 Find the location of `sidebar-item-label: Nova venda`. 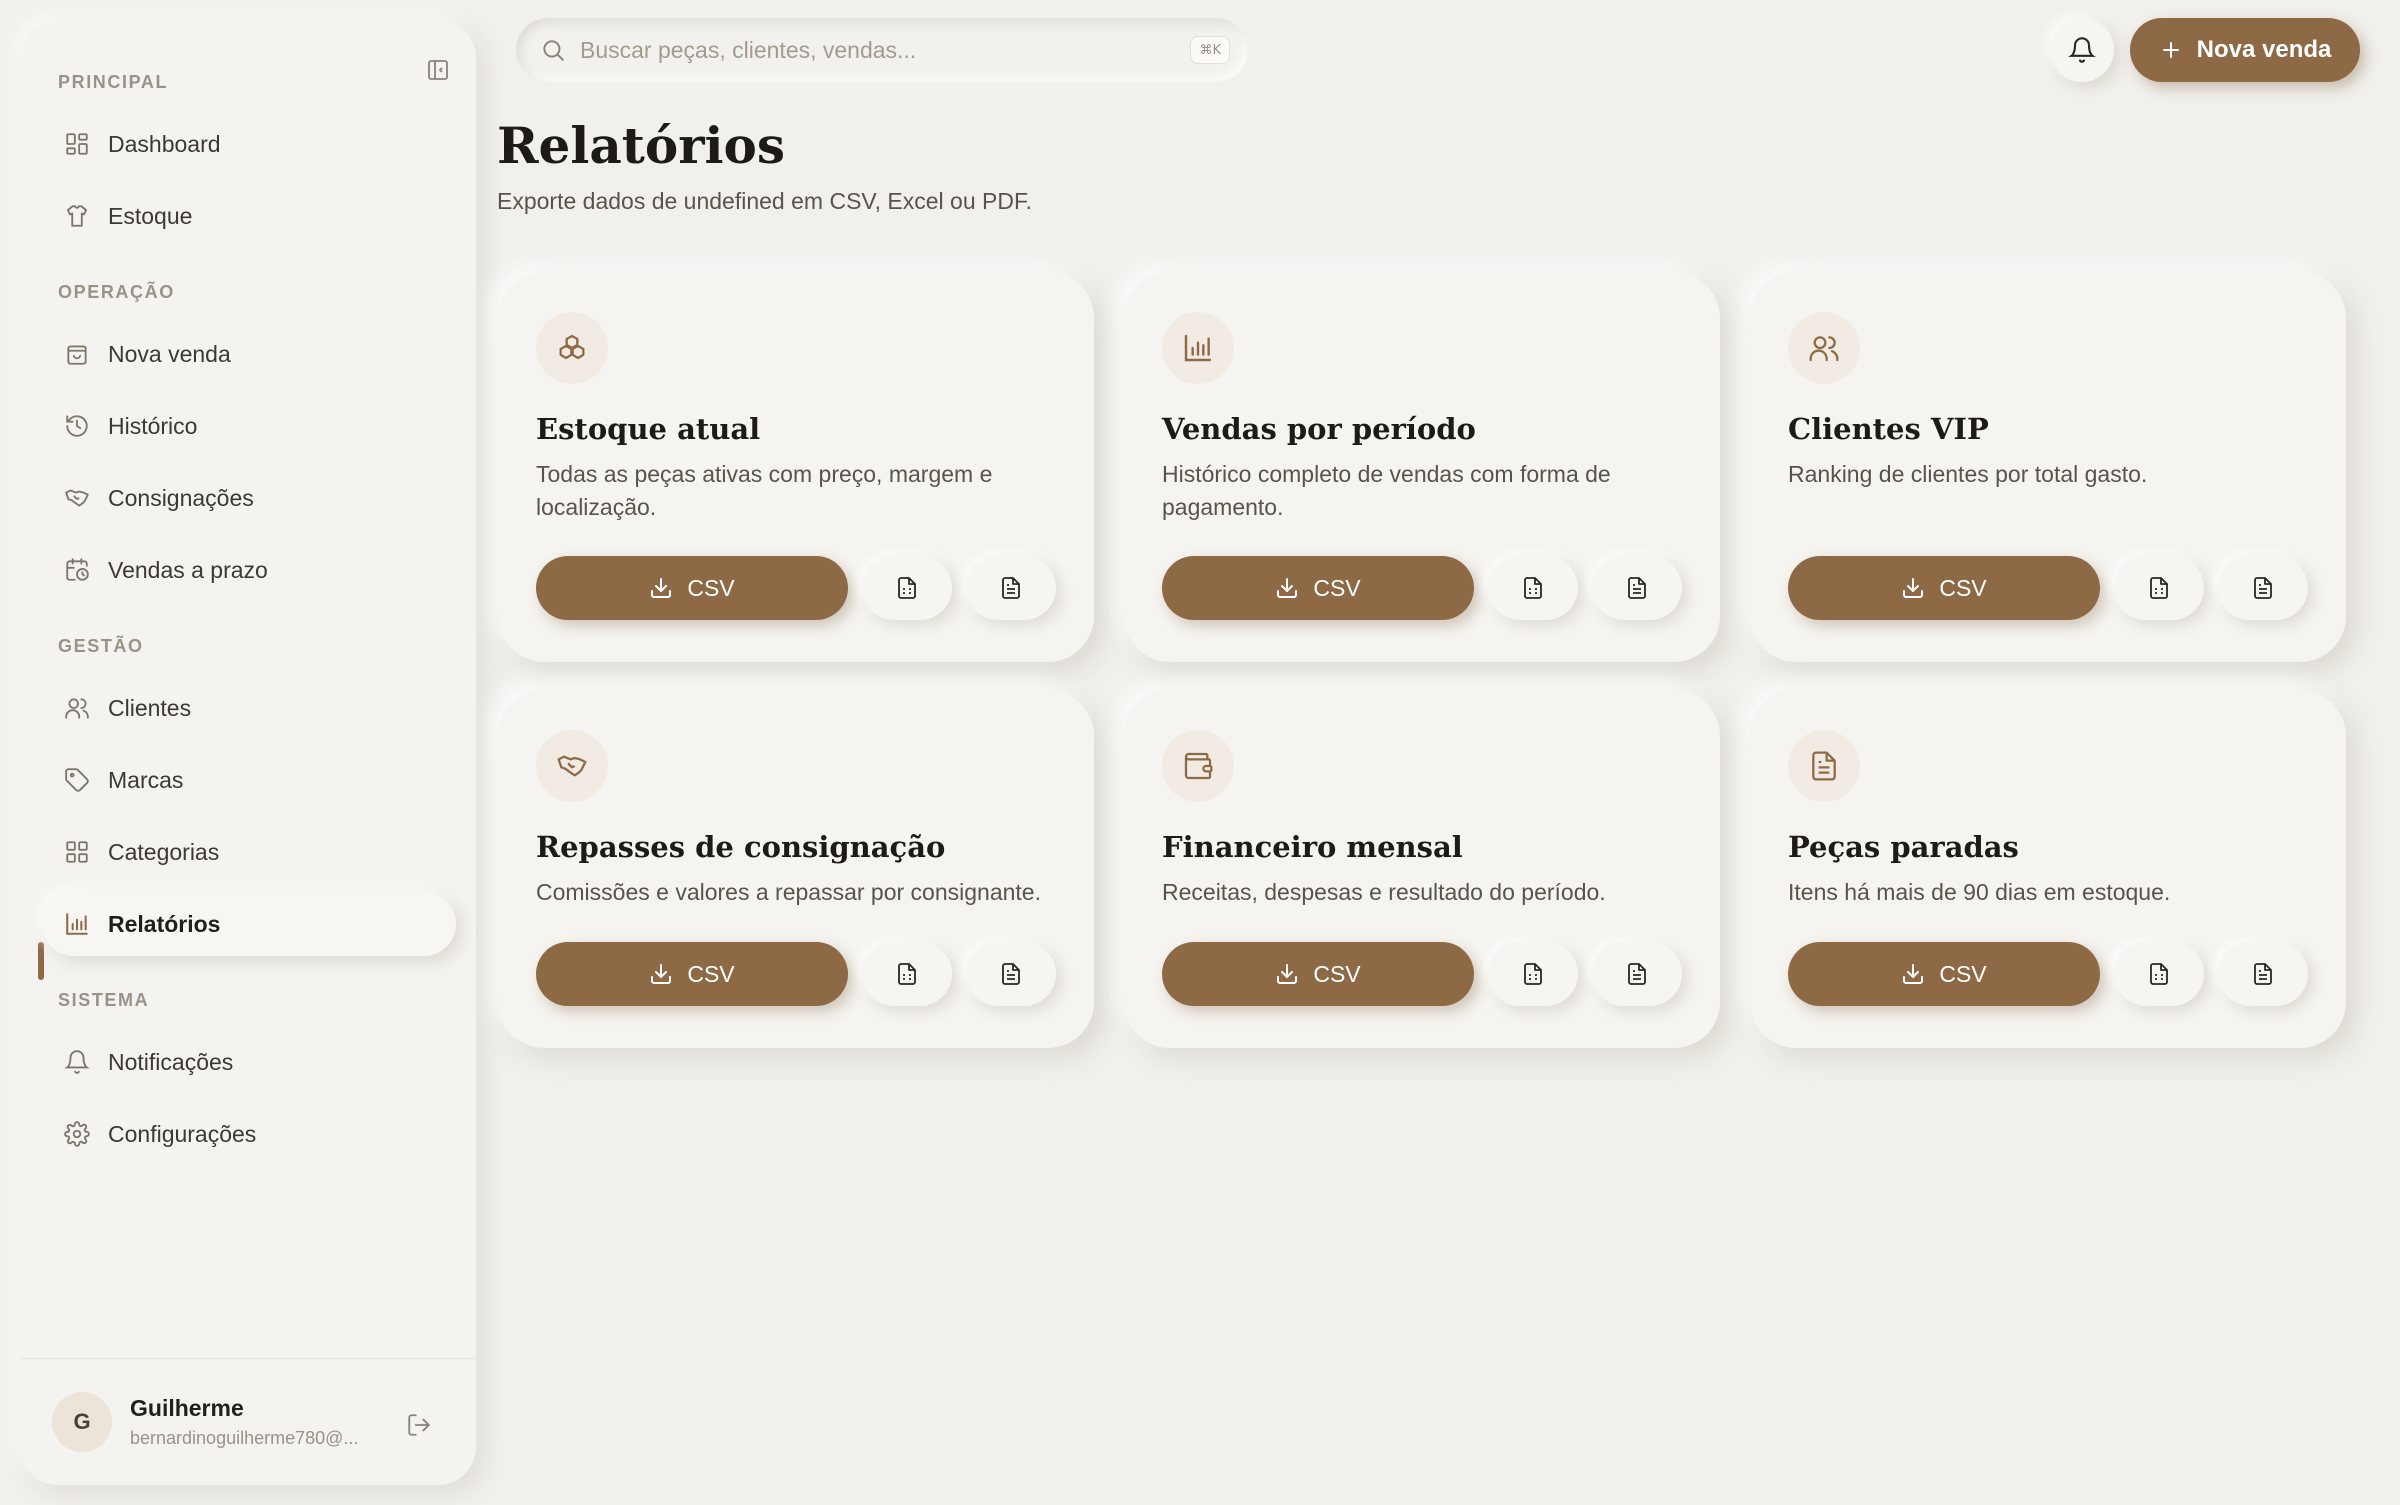

sidebar-item-label: Nova venda is located at coordinates (169, 353).